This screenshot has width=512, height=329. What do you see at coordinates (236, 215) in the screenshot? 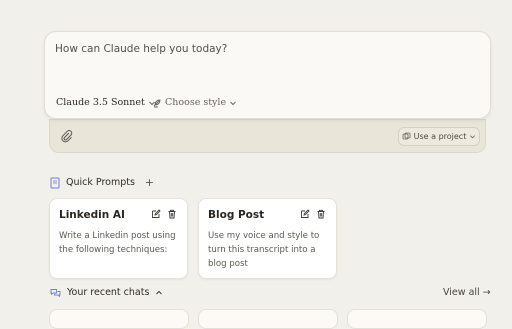
I see `prompt-card-title: Blog Post` at bounding box center [236, 215].